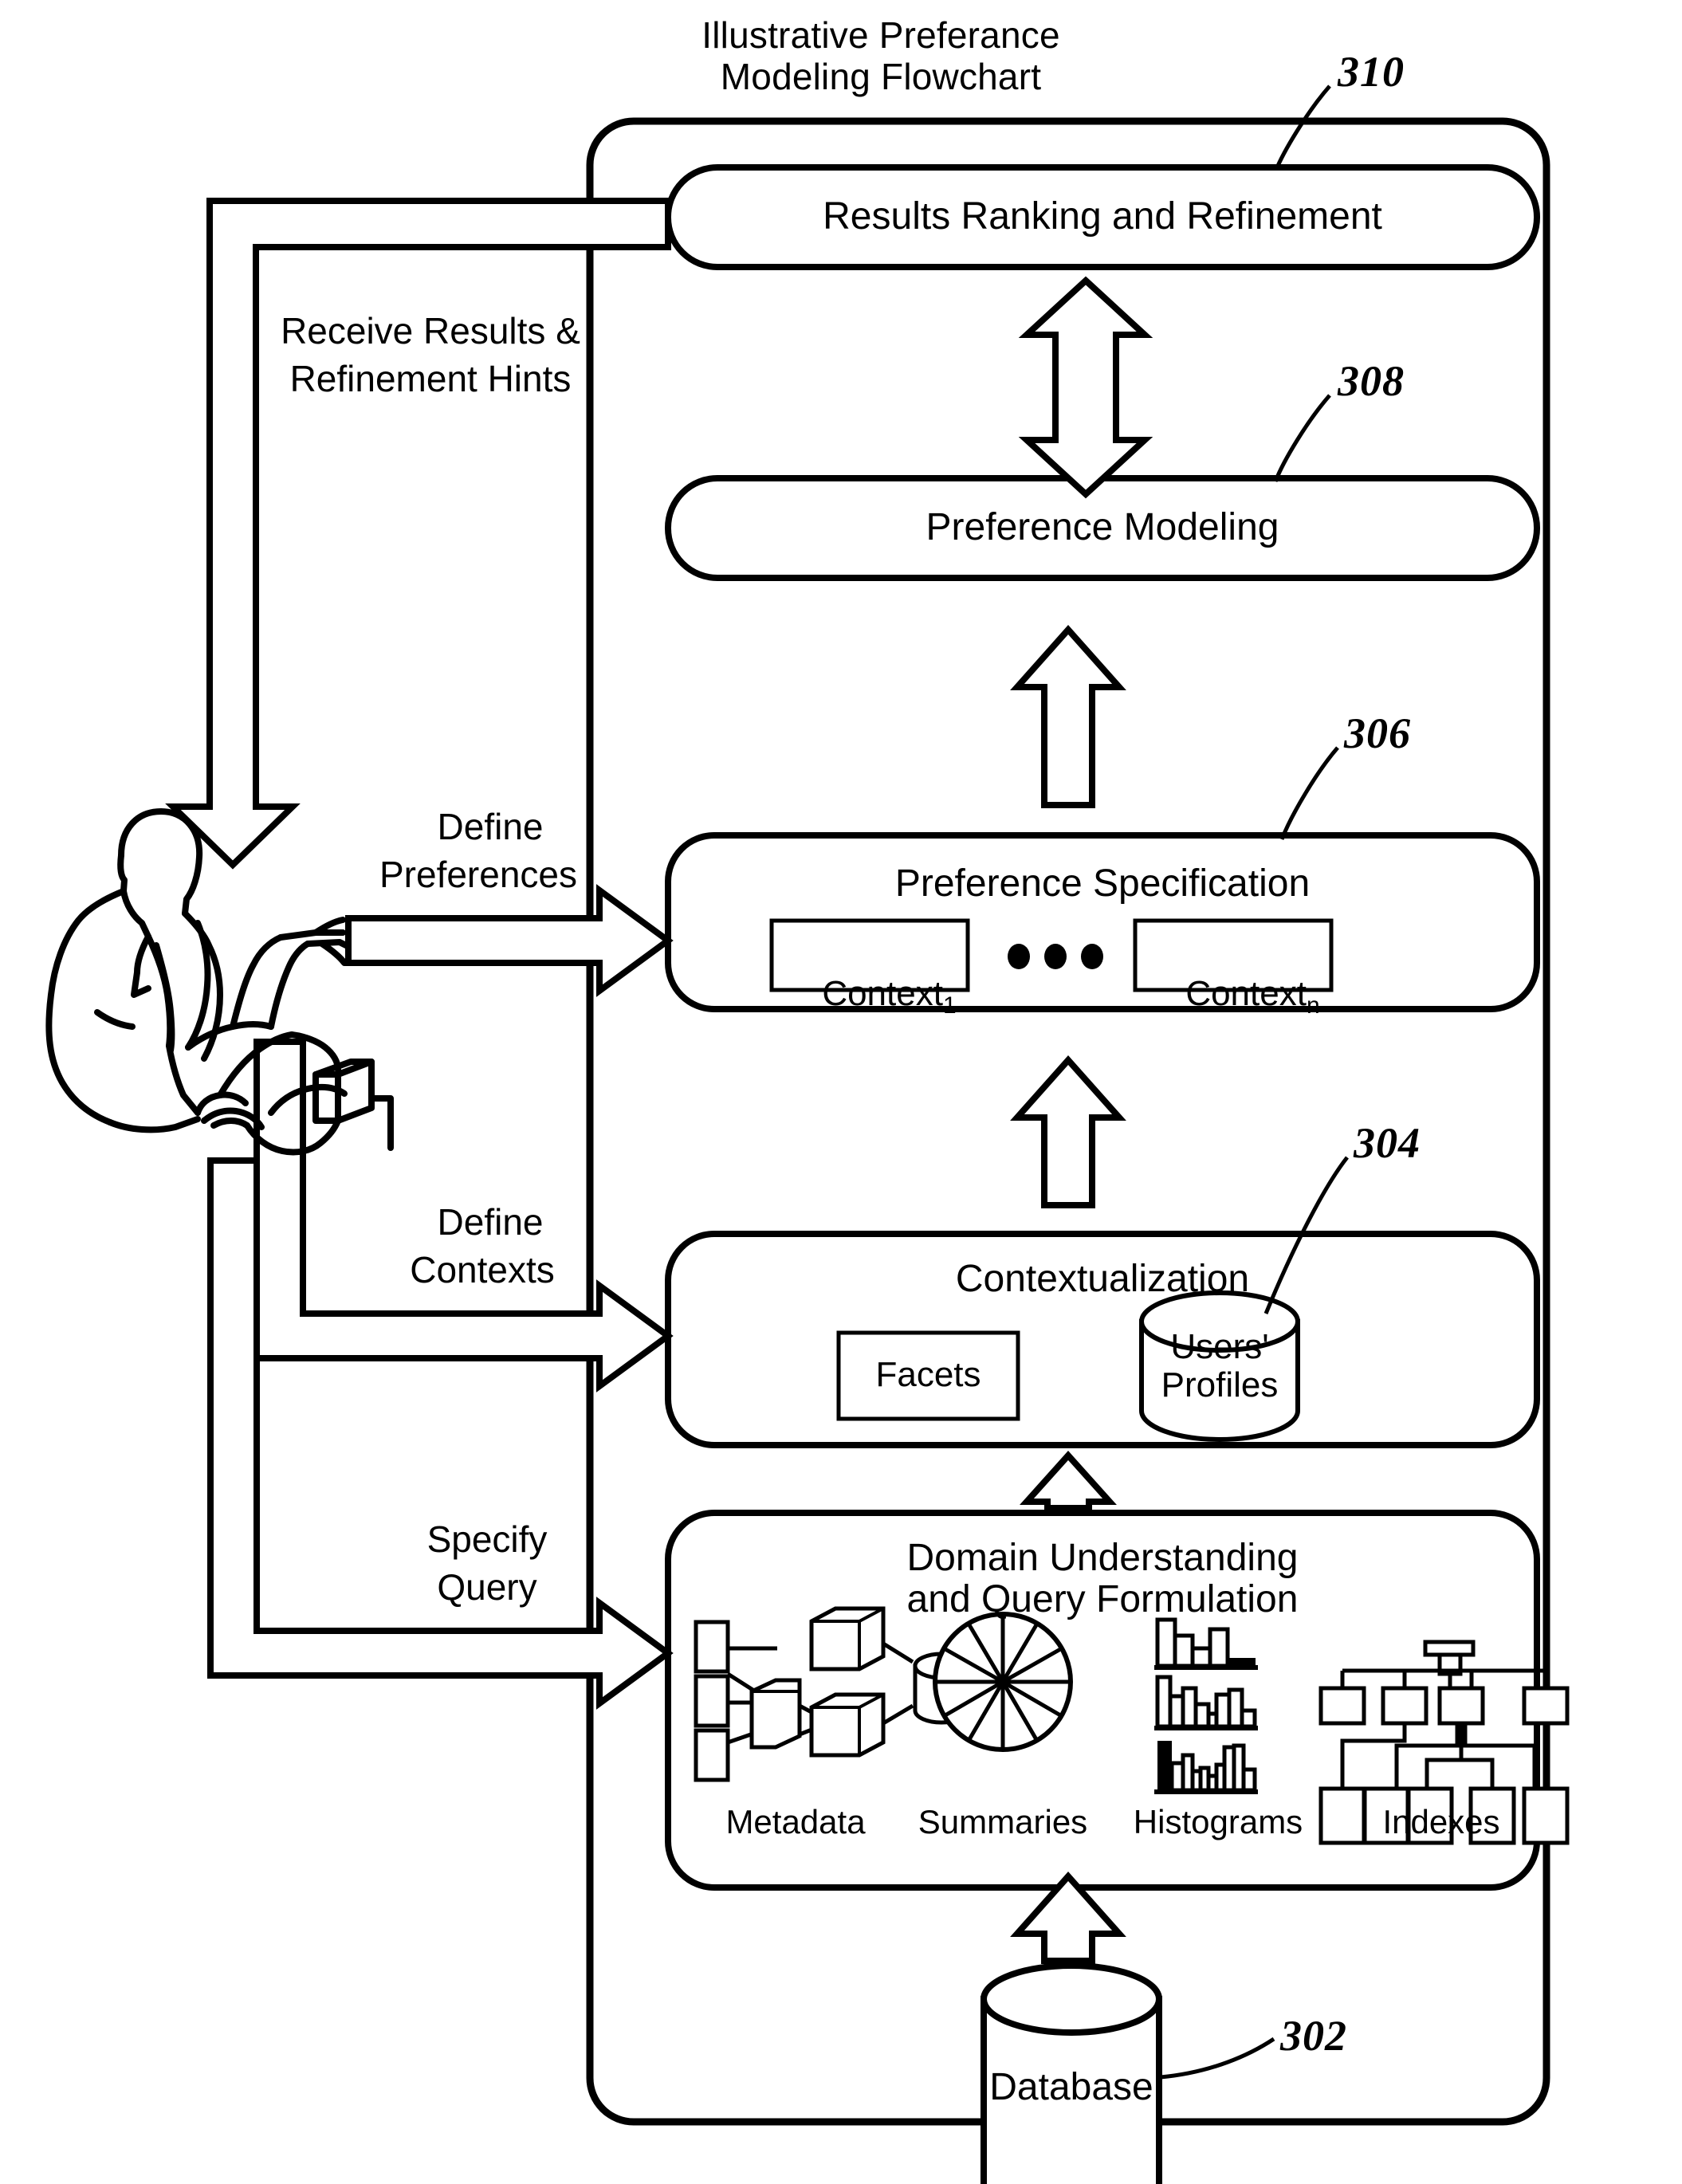 The image size is (1682, 2184). I want to click on define-contexts-label-line2: Contexts, so click(482, 1269).